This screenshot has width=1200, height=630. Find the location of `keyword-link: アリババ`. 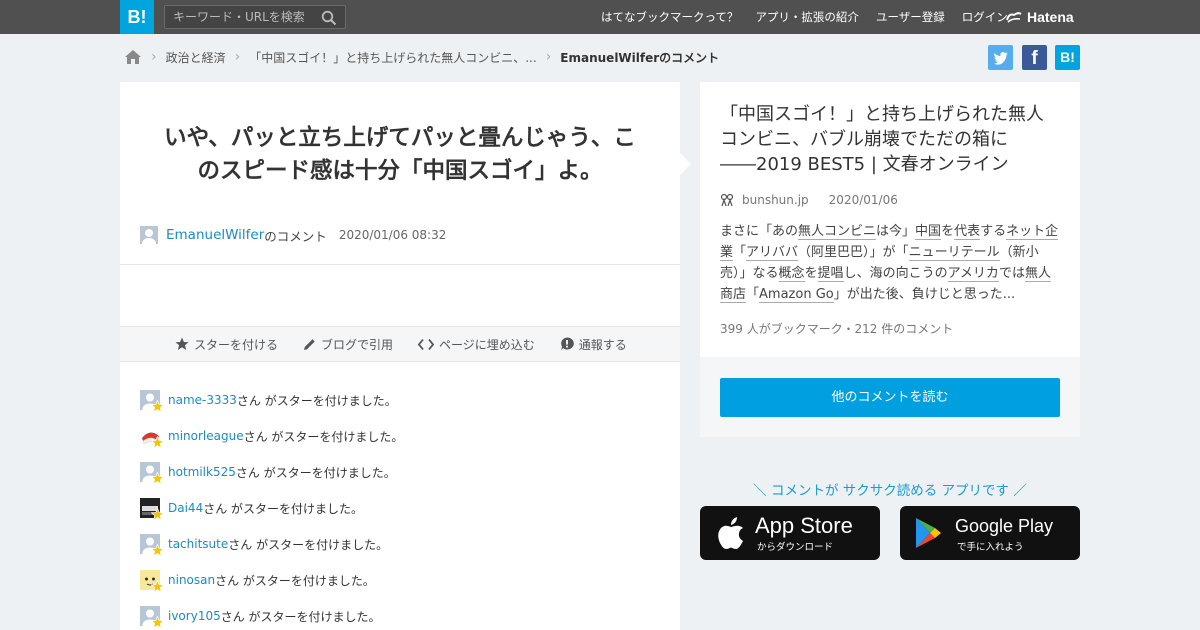

keyword-link: アリババ is located at coordinates (772, 253).